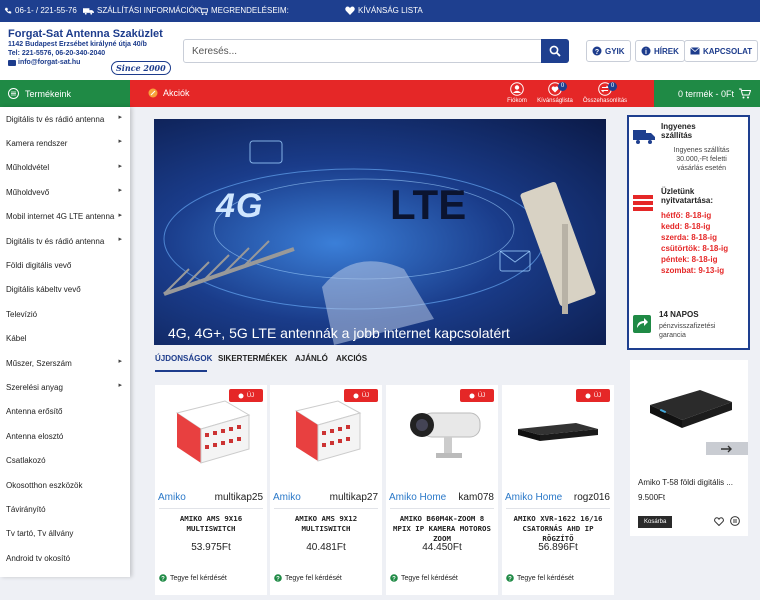 This screenshot has width=760, height=600. I want to click on sidebar-item: Digitális kábeltv vevő, so click(65, 290).